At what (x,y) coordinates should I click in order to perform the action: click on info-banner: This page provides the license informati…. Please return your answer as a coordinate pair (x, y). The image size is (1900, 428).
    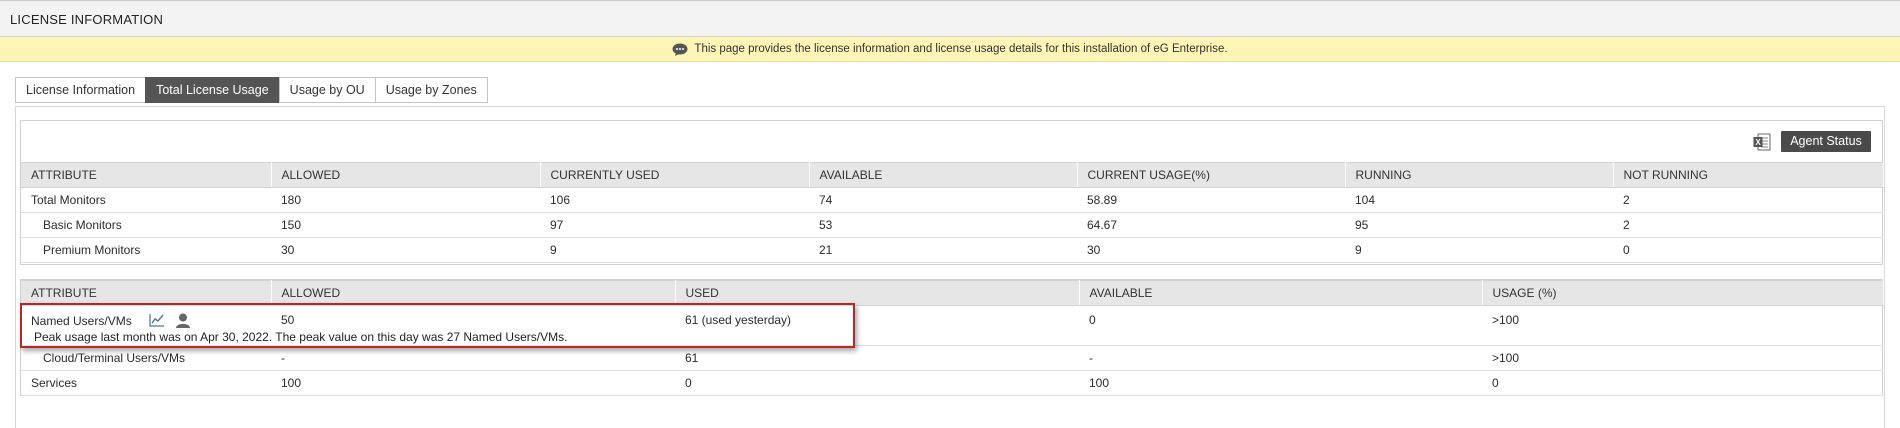
    Looking at the image, I should click on (950, 49).